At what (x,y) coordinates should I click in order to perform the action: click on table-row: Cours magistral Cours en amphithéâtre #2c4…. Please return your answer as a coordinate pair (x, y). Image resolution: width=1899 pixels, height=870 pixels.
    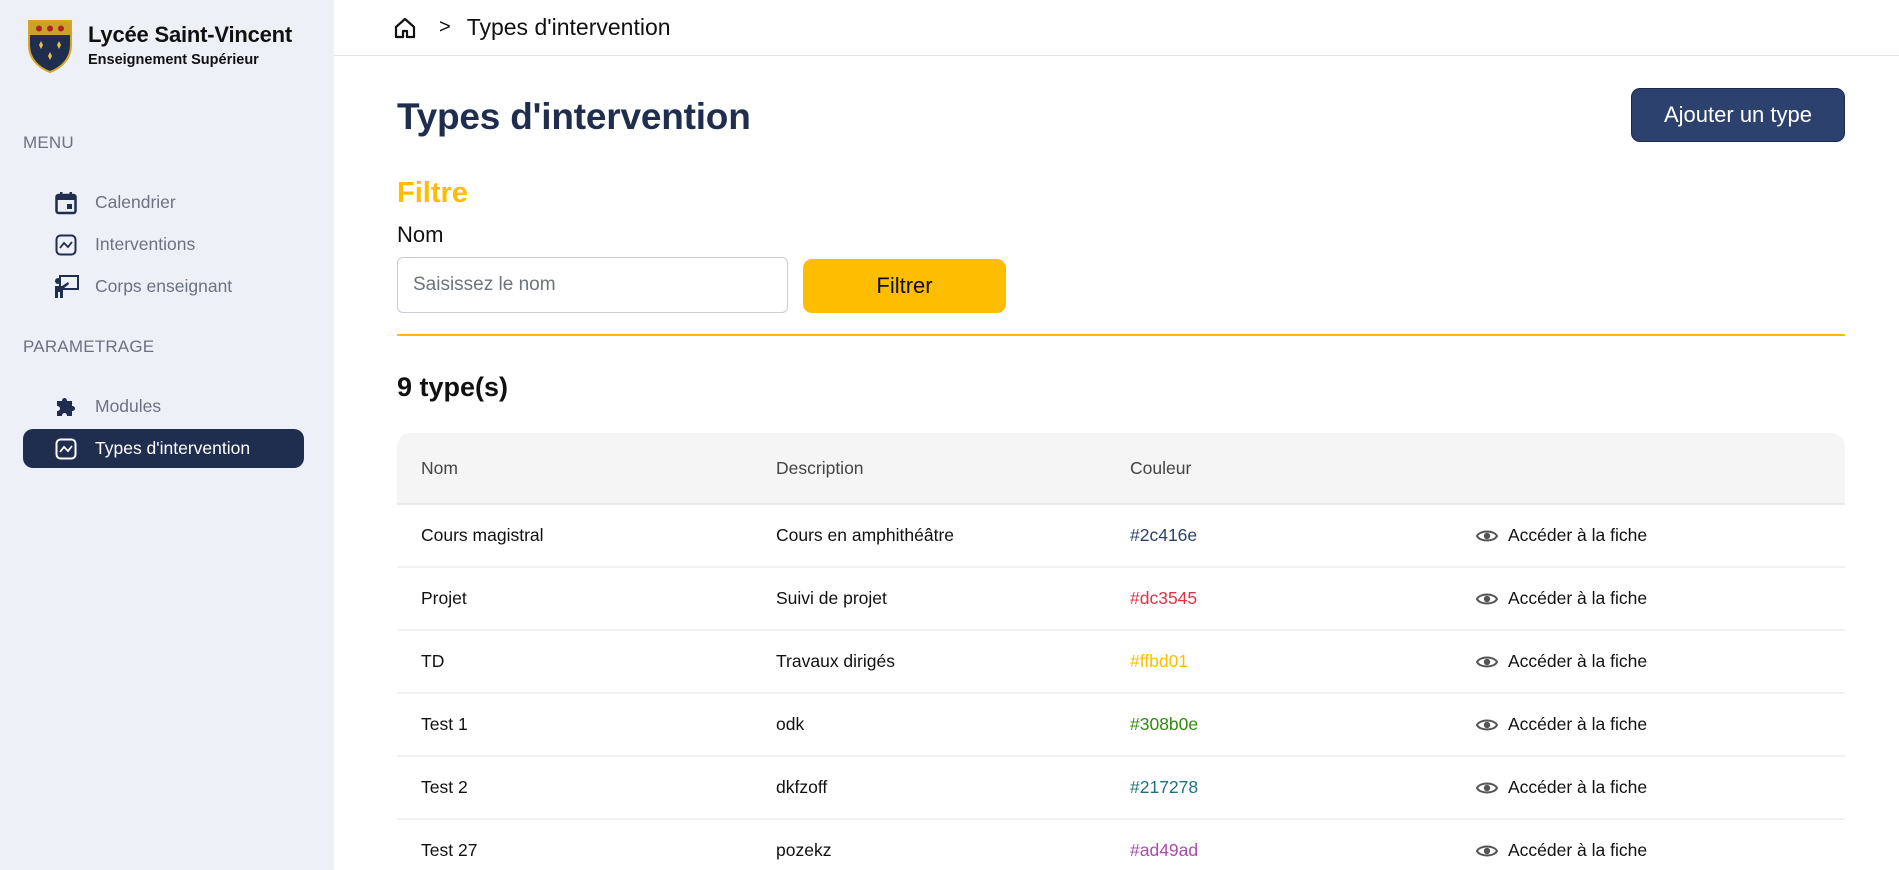
    Looking at the image, I should click on (1121, 536).